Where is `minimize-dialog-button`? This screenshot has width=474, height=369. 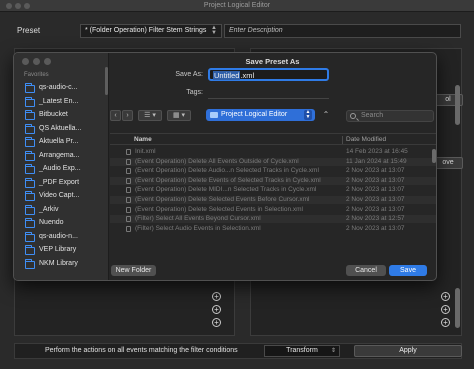
minimize-dialog-button is located at coordinates (36, 61).